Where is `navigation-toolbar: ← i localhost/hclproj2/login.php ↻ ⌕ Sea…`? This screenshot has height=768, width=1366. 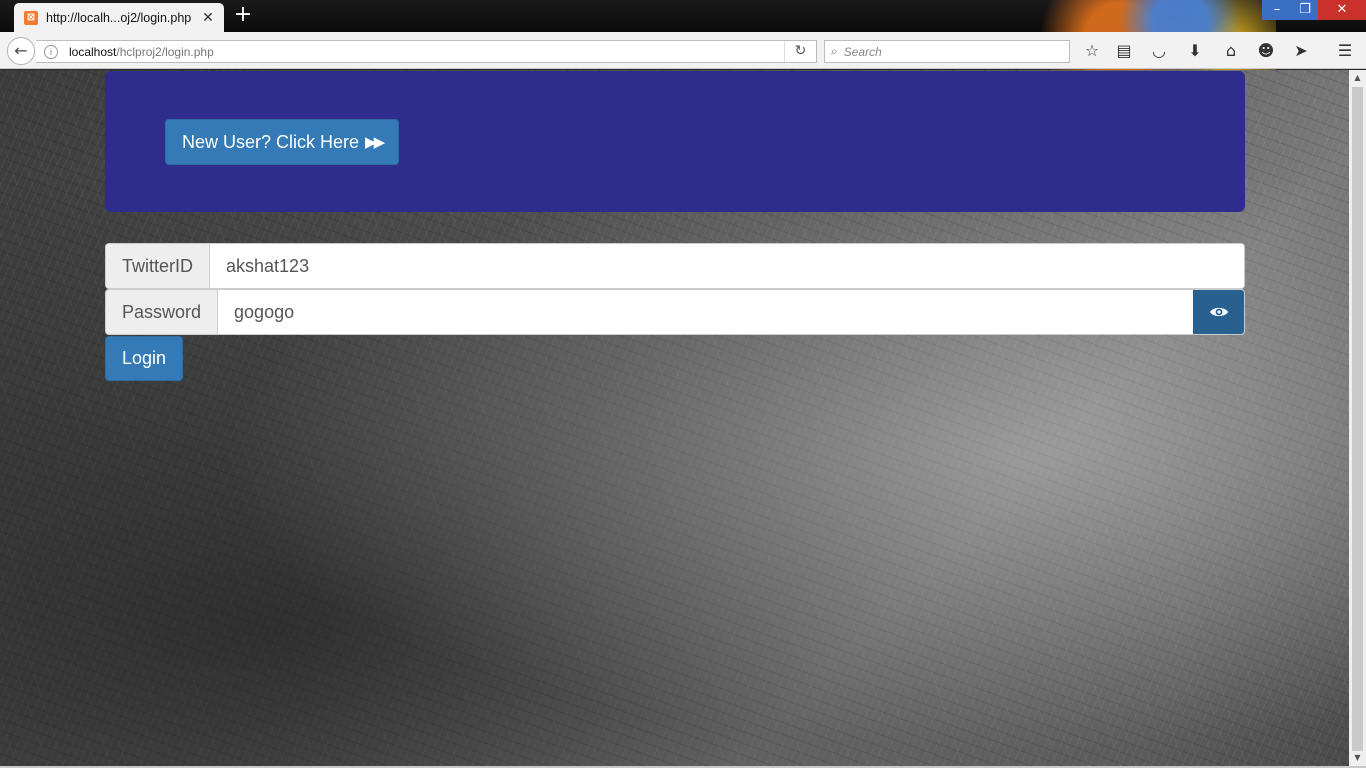
navigation-toolbar: ← i localhost/hclproj2/login.php ↻ ⌕ Sea… is located at coordinates (683, 50).